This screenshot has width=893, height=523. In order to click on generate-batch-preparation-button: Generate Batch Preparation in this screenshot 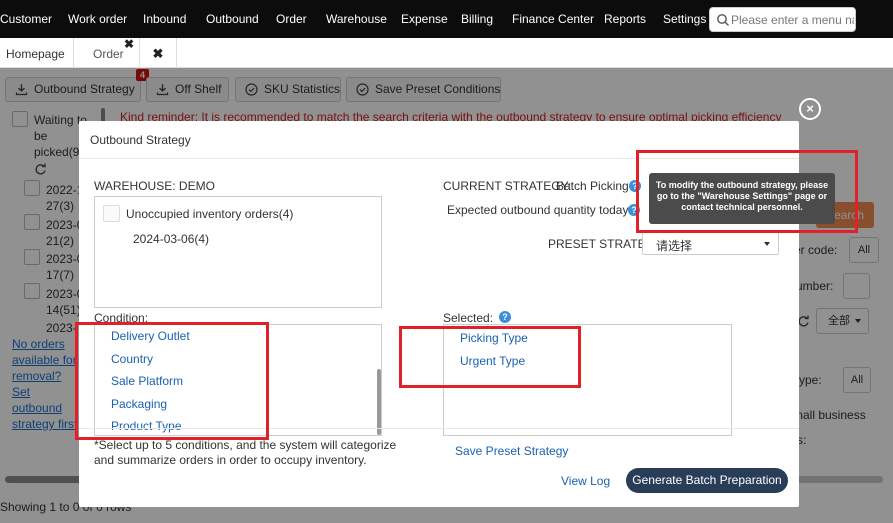, I will do `click(707, 480)`.